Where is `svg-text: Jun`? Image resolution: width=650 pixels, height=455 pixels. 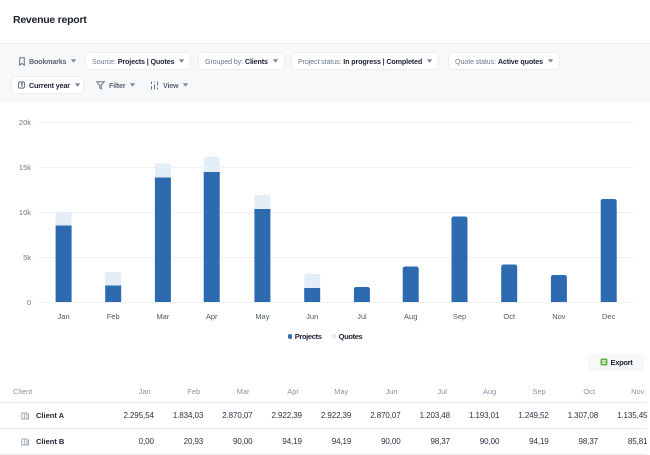 svg-text: Jun is located at coordinates (312, 316).